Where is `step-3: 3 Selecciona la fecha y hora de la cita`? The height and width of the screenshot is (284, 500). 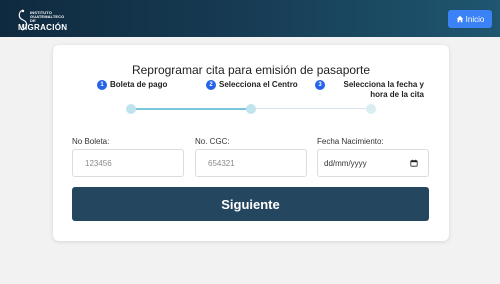
step-3: 3 Selecciona la fecha y hora de la cita is located at coordinates (369, 90).